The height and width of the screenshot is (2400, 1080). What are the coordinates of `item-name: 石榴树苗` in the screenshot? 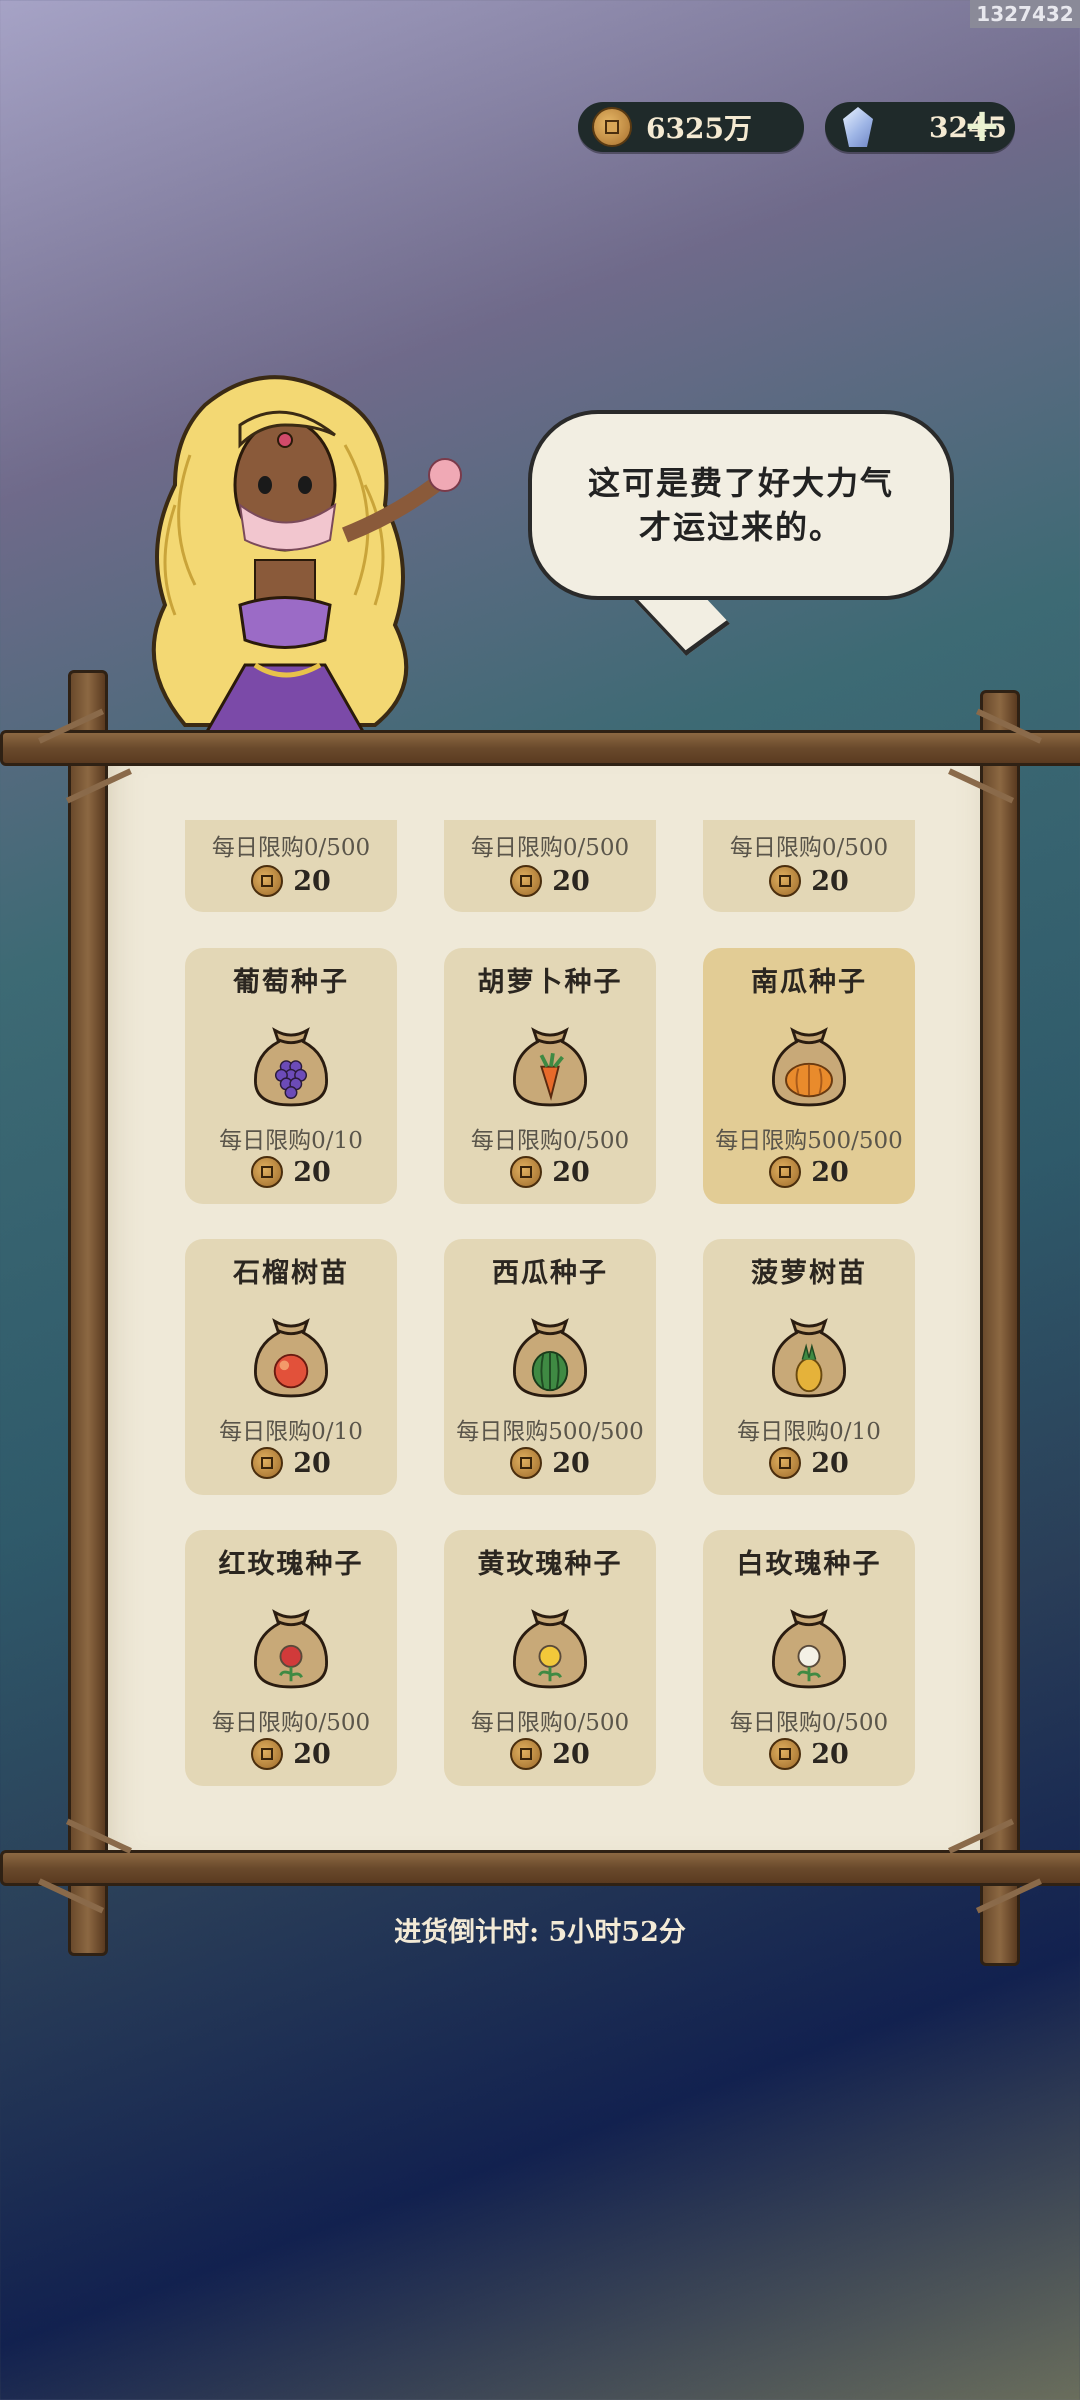 It's located at (291, 1273).